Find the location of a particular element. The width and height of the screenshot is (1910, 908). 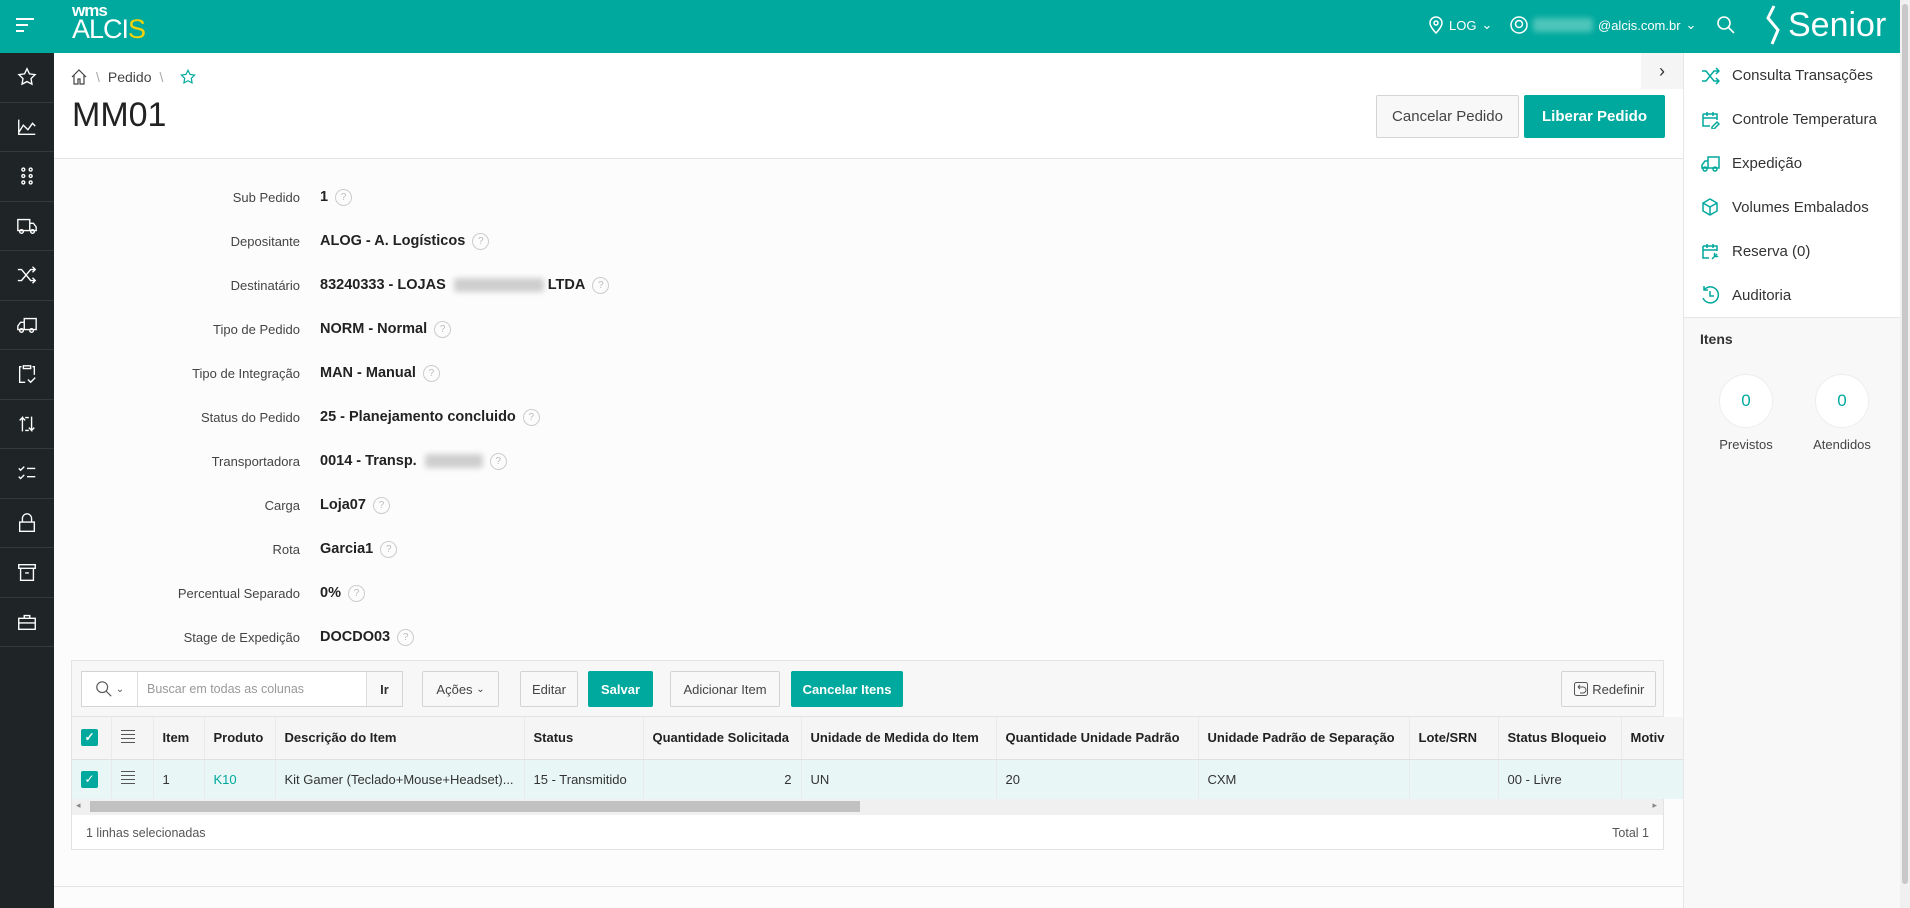

column-header: Quantidade Unidade Padrão is located at coordinates (1097, 738).